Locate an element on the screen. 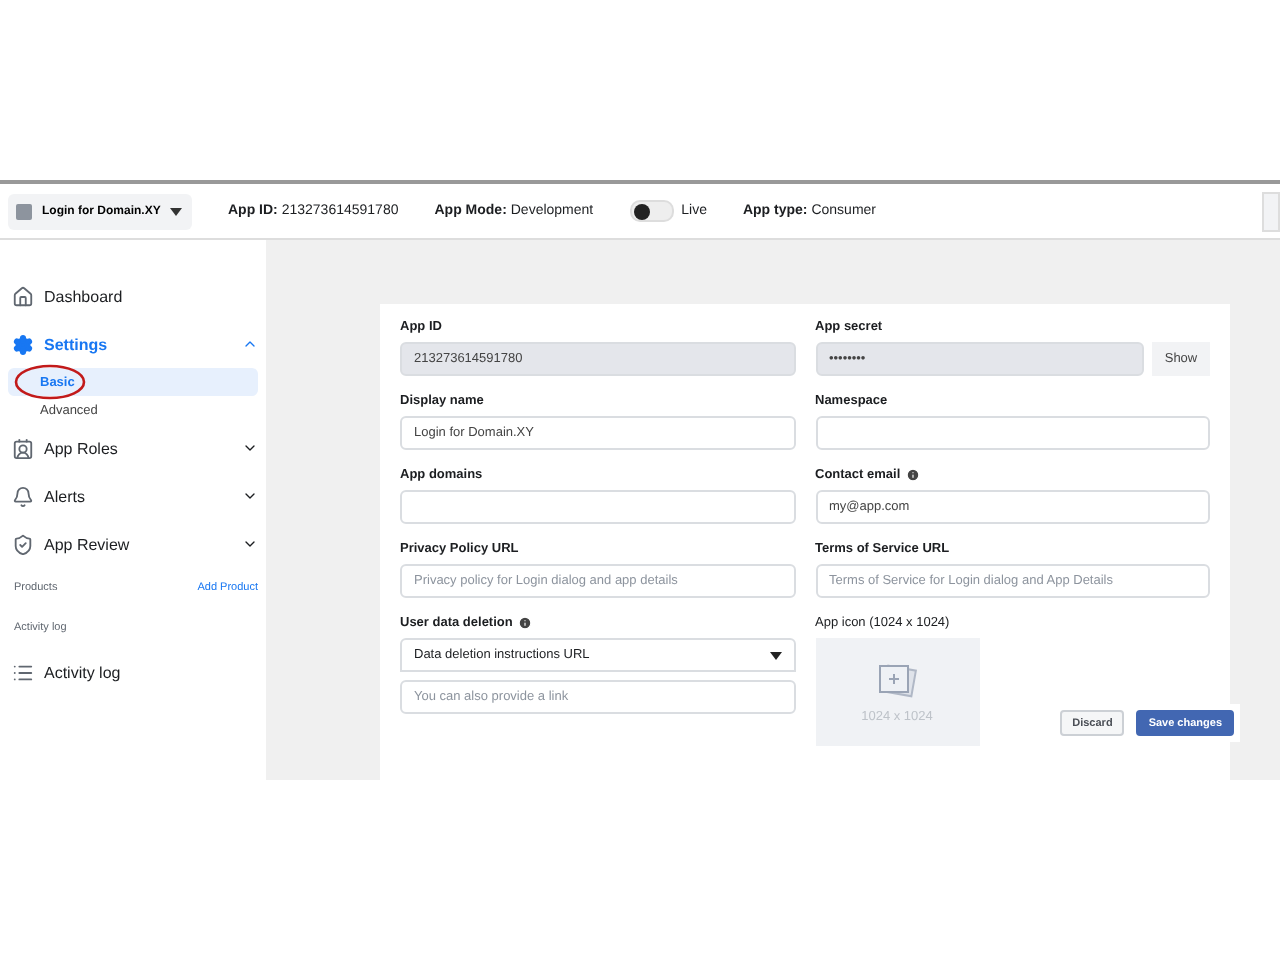 The width and height of the screenshot is (1280, 960). bell-icon is located at coordinates (23, 496).